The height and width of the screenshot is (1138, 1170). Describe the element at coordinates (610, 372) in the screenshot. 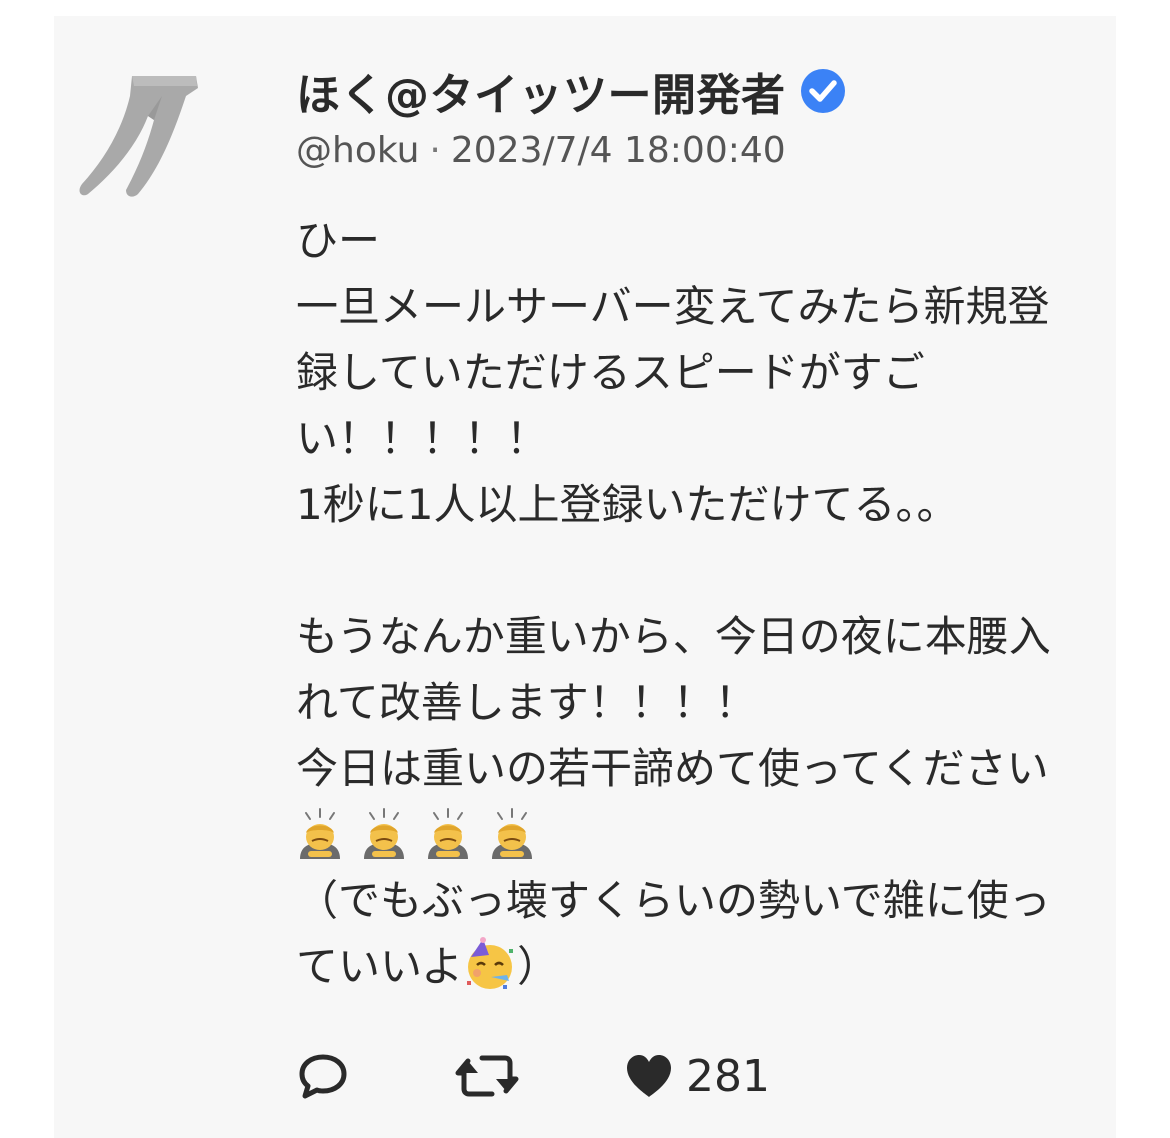

I see `body-line: 録していただけるスピードがすご` at that location.